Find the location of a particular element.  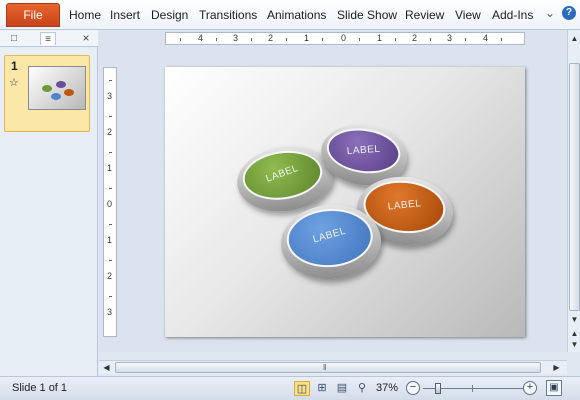

blue-label-text: LABEL is located at coordinates (329, 235).